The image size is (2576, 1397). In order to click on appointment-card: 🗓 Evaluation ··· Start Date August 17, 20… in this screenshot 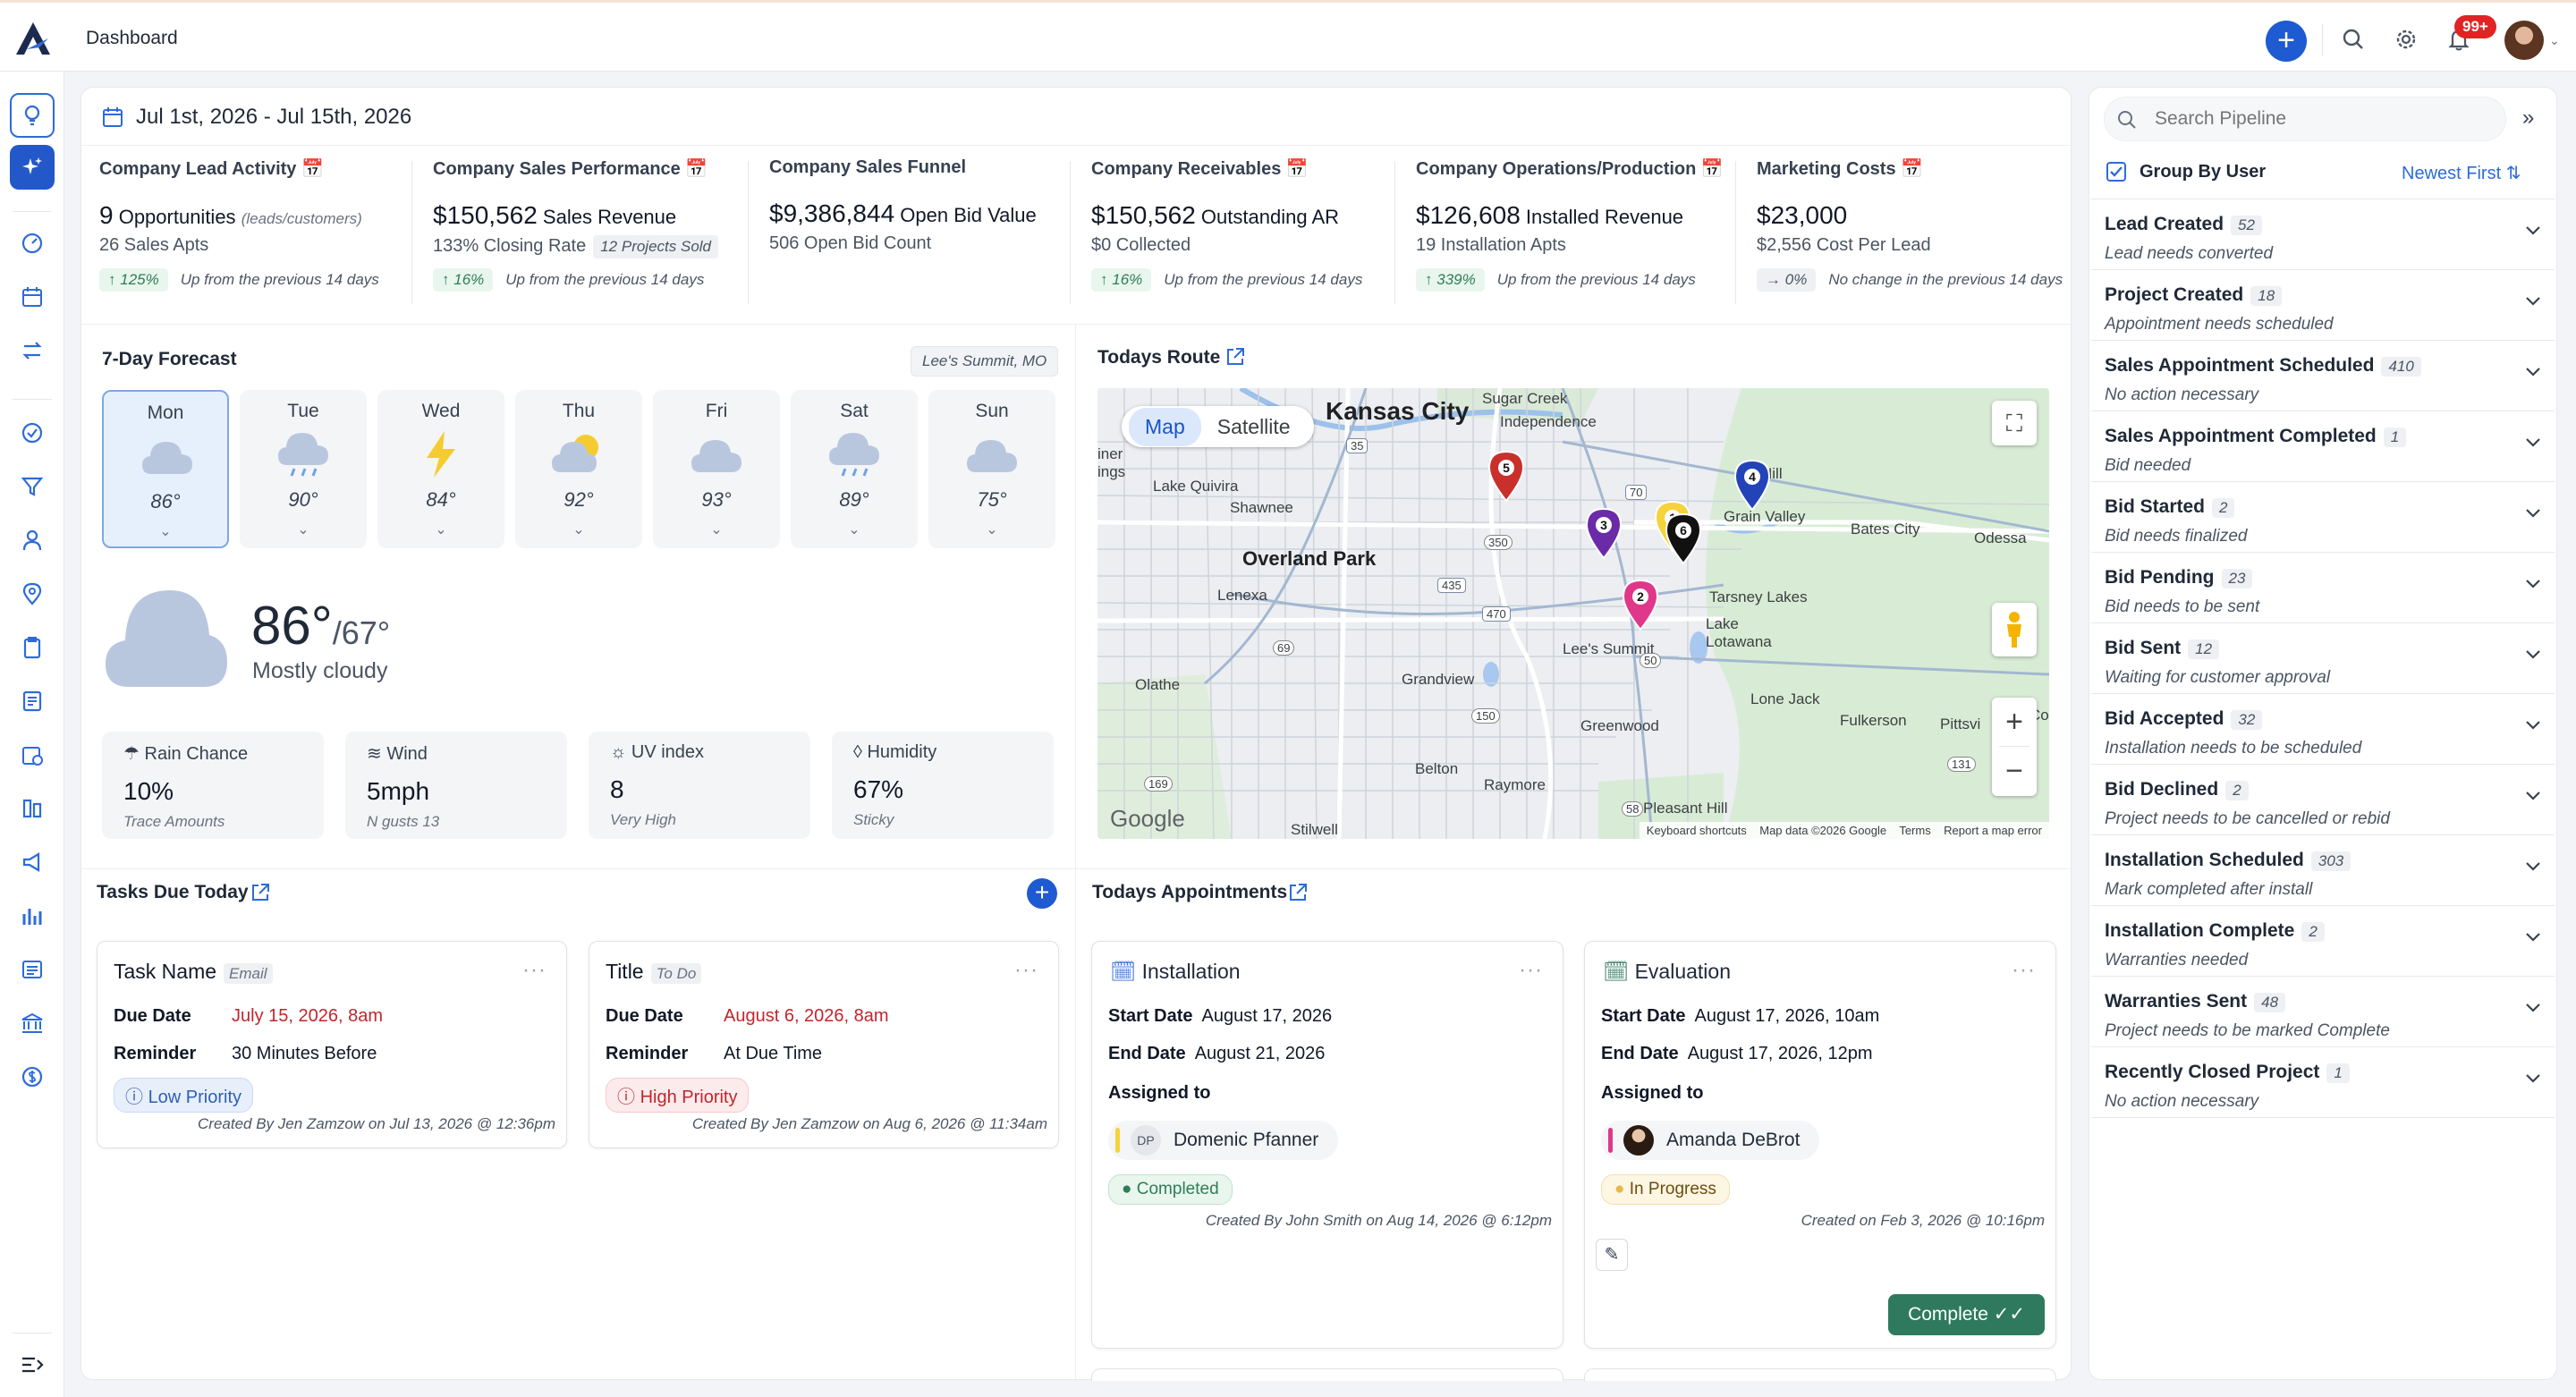, I will do `click(1820, 1145)`.